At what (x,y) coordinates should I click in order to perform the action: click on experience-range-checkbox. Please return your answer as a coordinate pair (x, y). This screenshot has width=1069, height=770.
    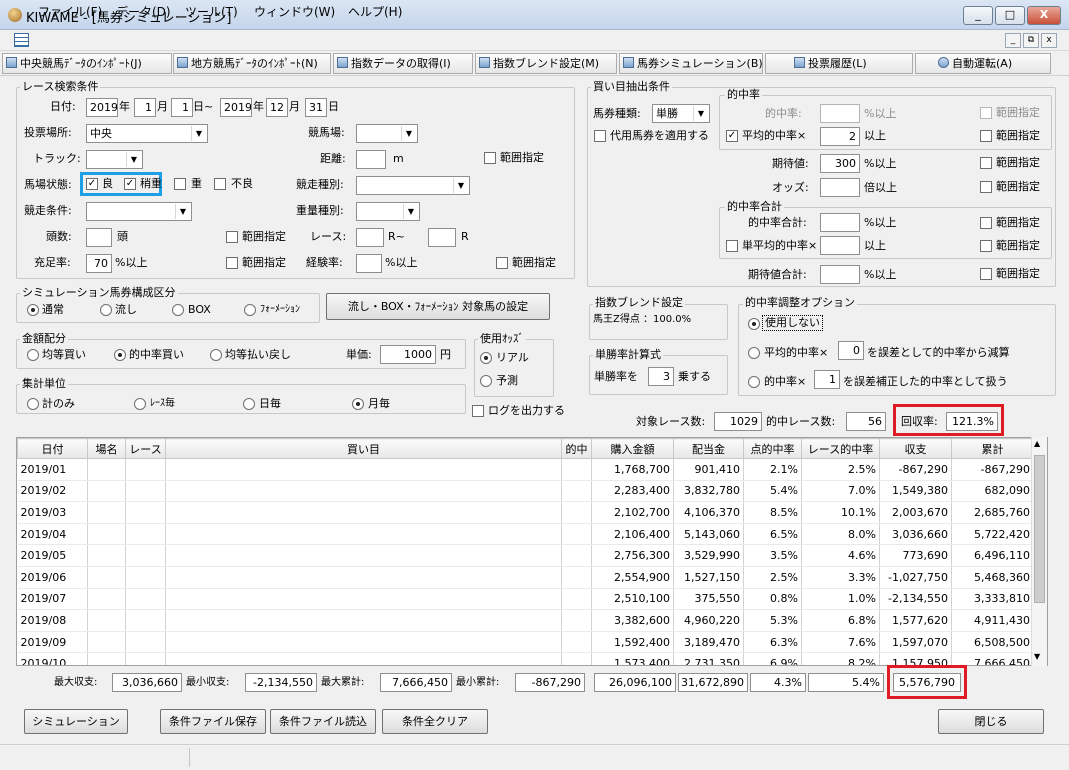
    Looking at the image, I should click on (502, 263).